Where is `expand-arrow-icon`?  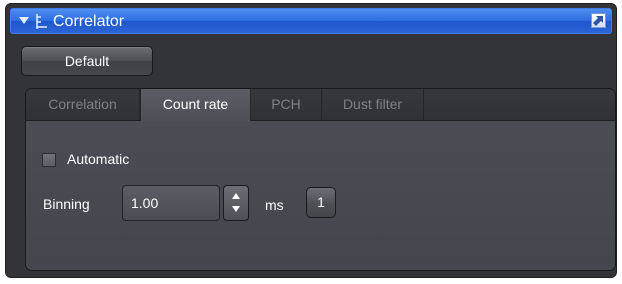
expand-arrow-icon is located at coordinates (598, 21).